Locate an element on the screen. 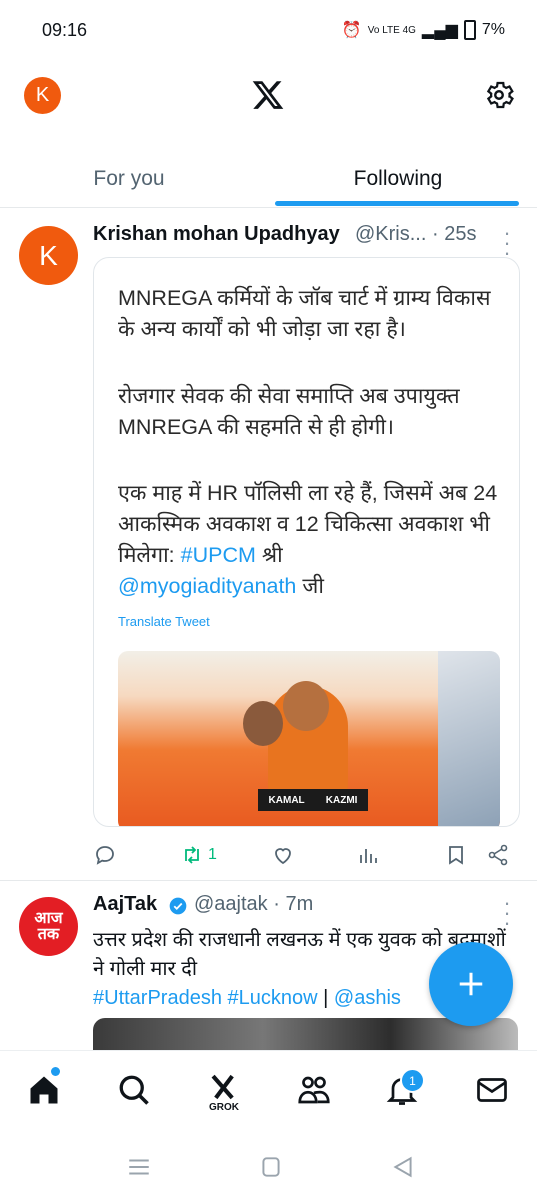  active-tab-indicator is located at coordinates (397, 203).